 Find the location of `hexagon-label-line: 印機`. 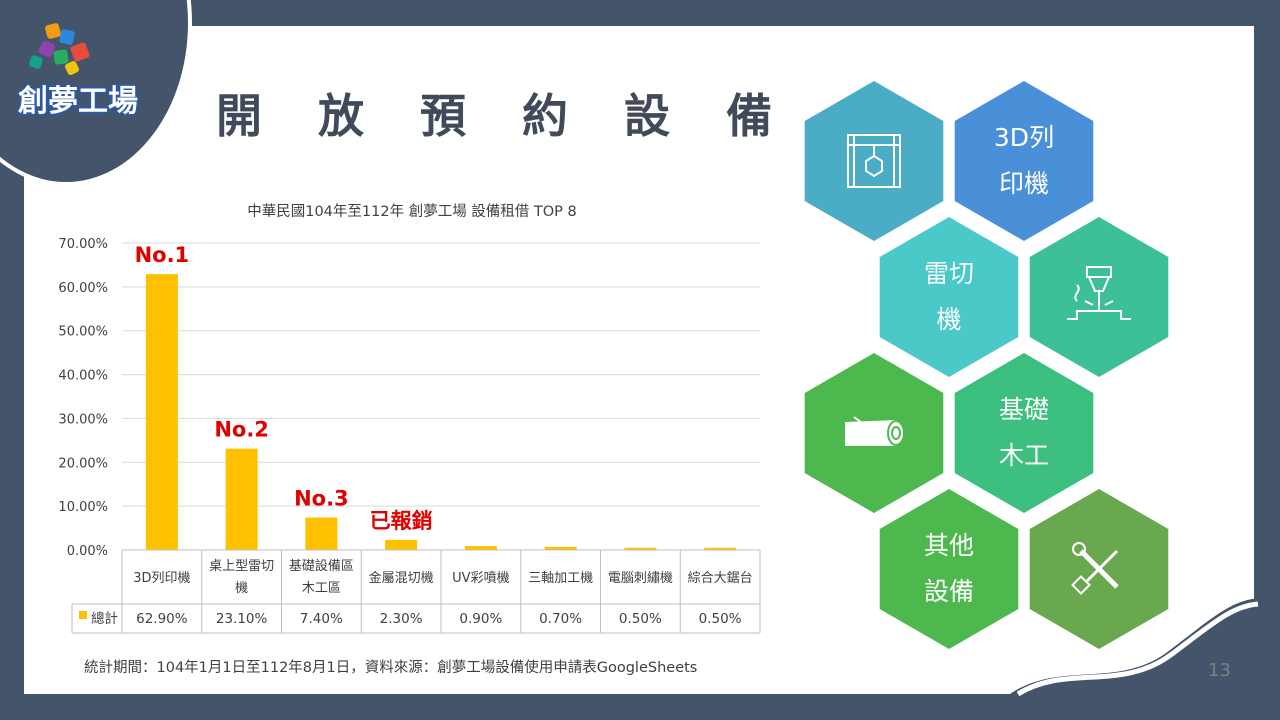

hexagon-label-line: 印機 is located at coordinates (1023, 183).